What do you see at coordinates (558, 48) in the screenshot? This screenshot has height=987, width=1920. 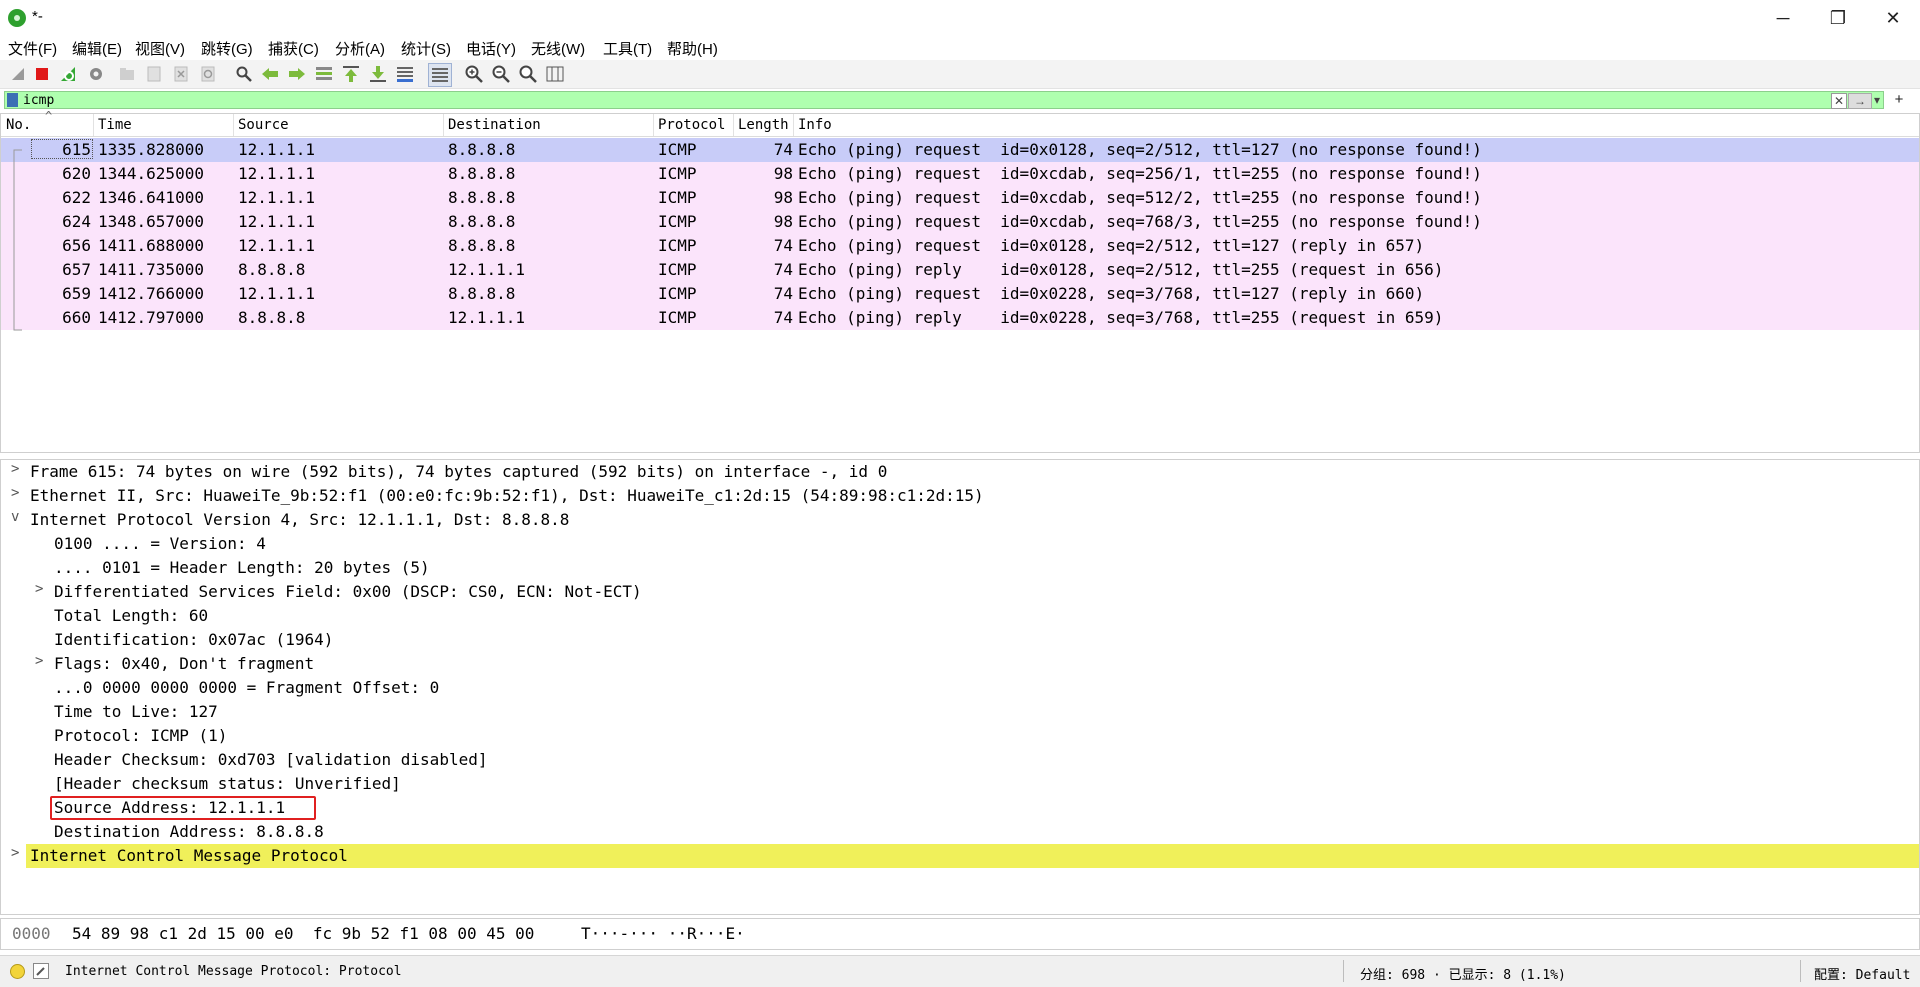 I see `menu-wireless: 无线(W)` at bounding box center [558, 48].